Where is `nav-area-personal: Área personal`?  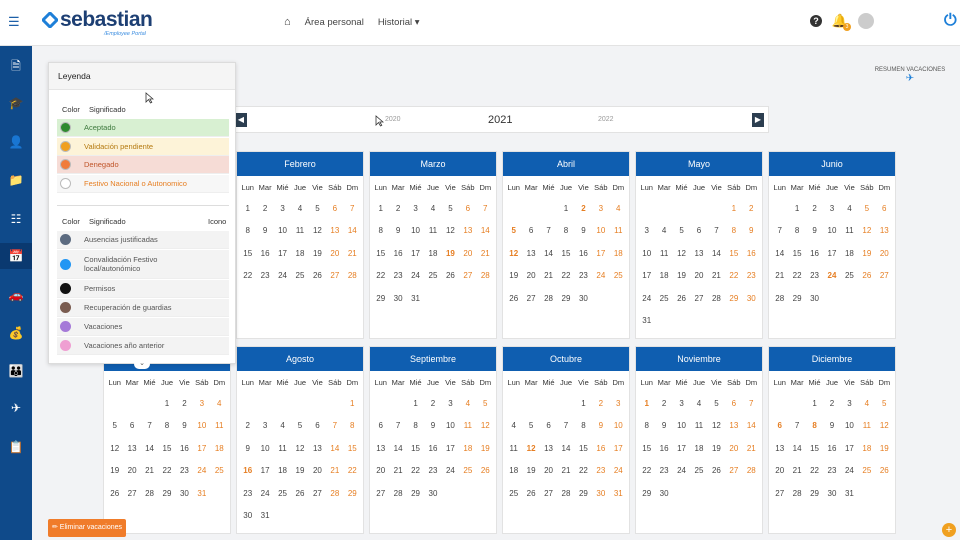 nav-area-personal: Área personal is located at coordinates (334, 22).